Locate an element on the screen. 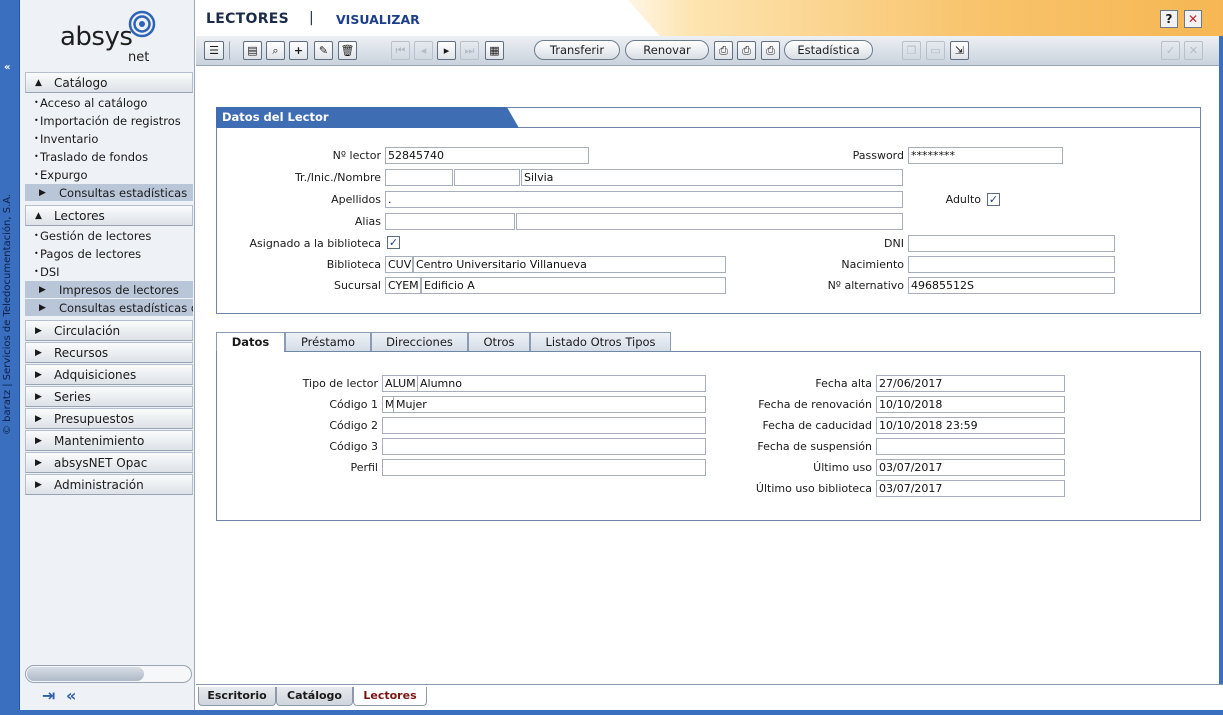 The width and height of the screenshot is (1223, 715). iniciales-field is located at coordinates (487, 177).